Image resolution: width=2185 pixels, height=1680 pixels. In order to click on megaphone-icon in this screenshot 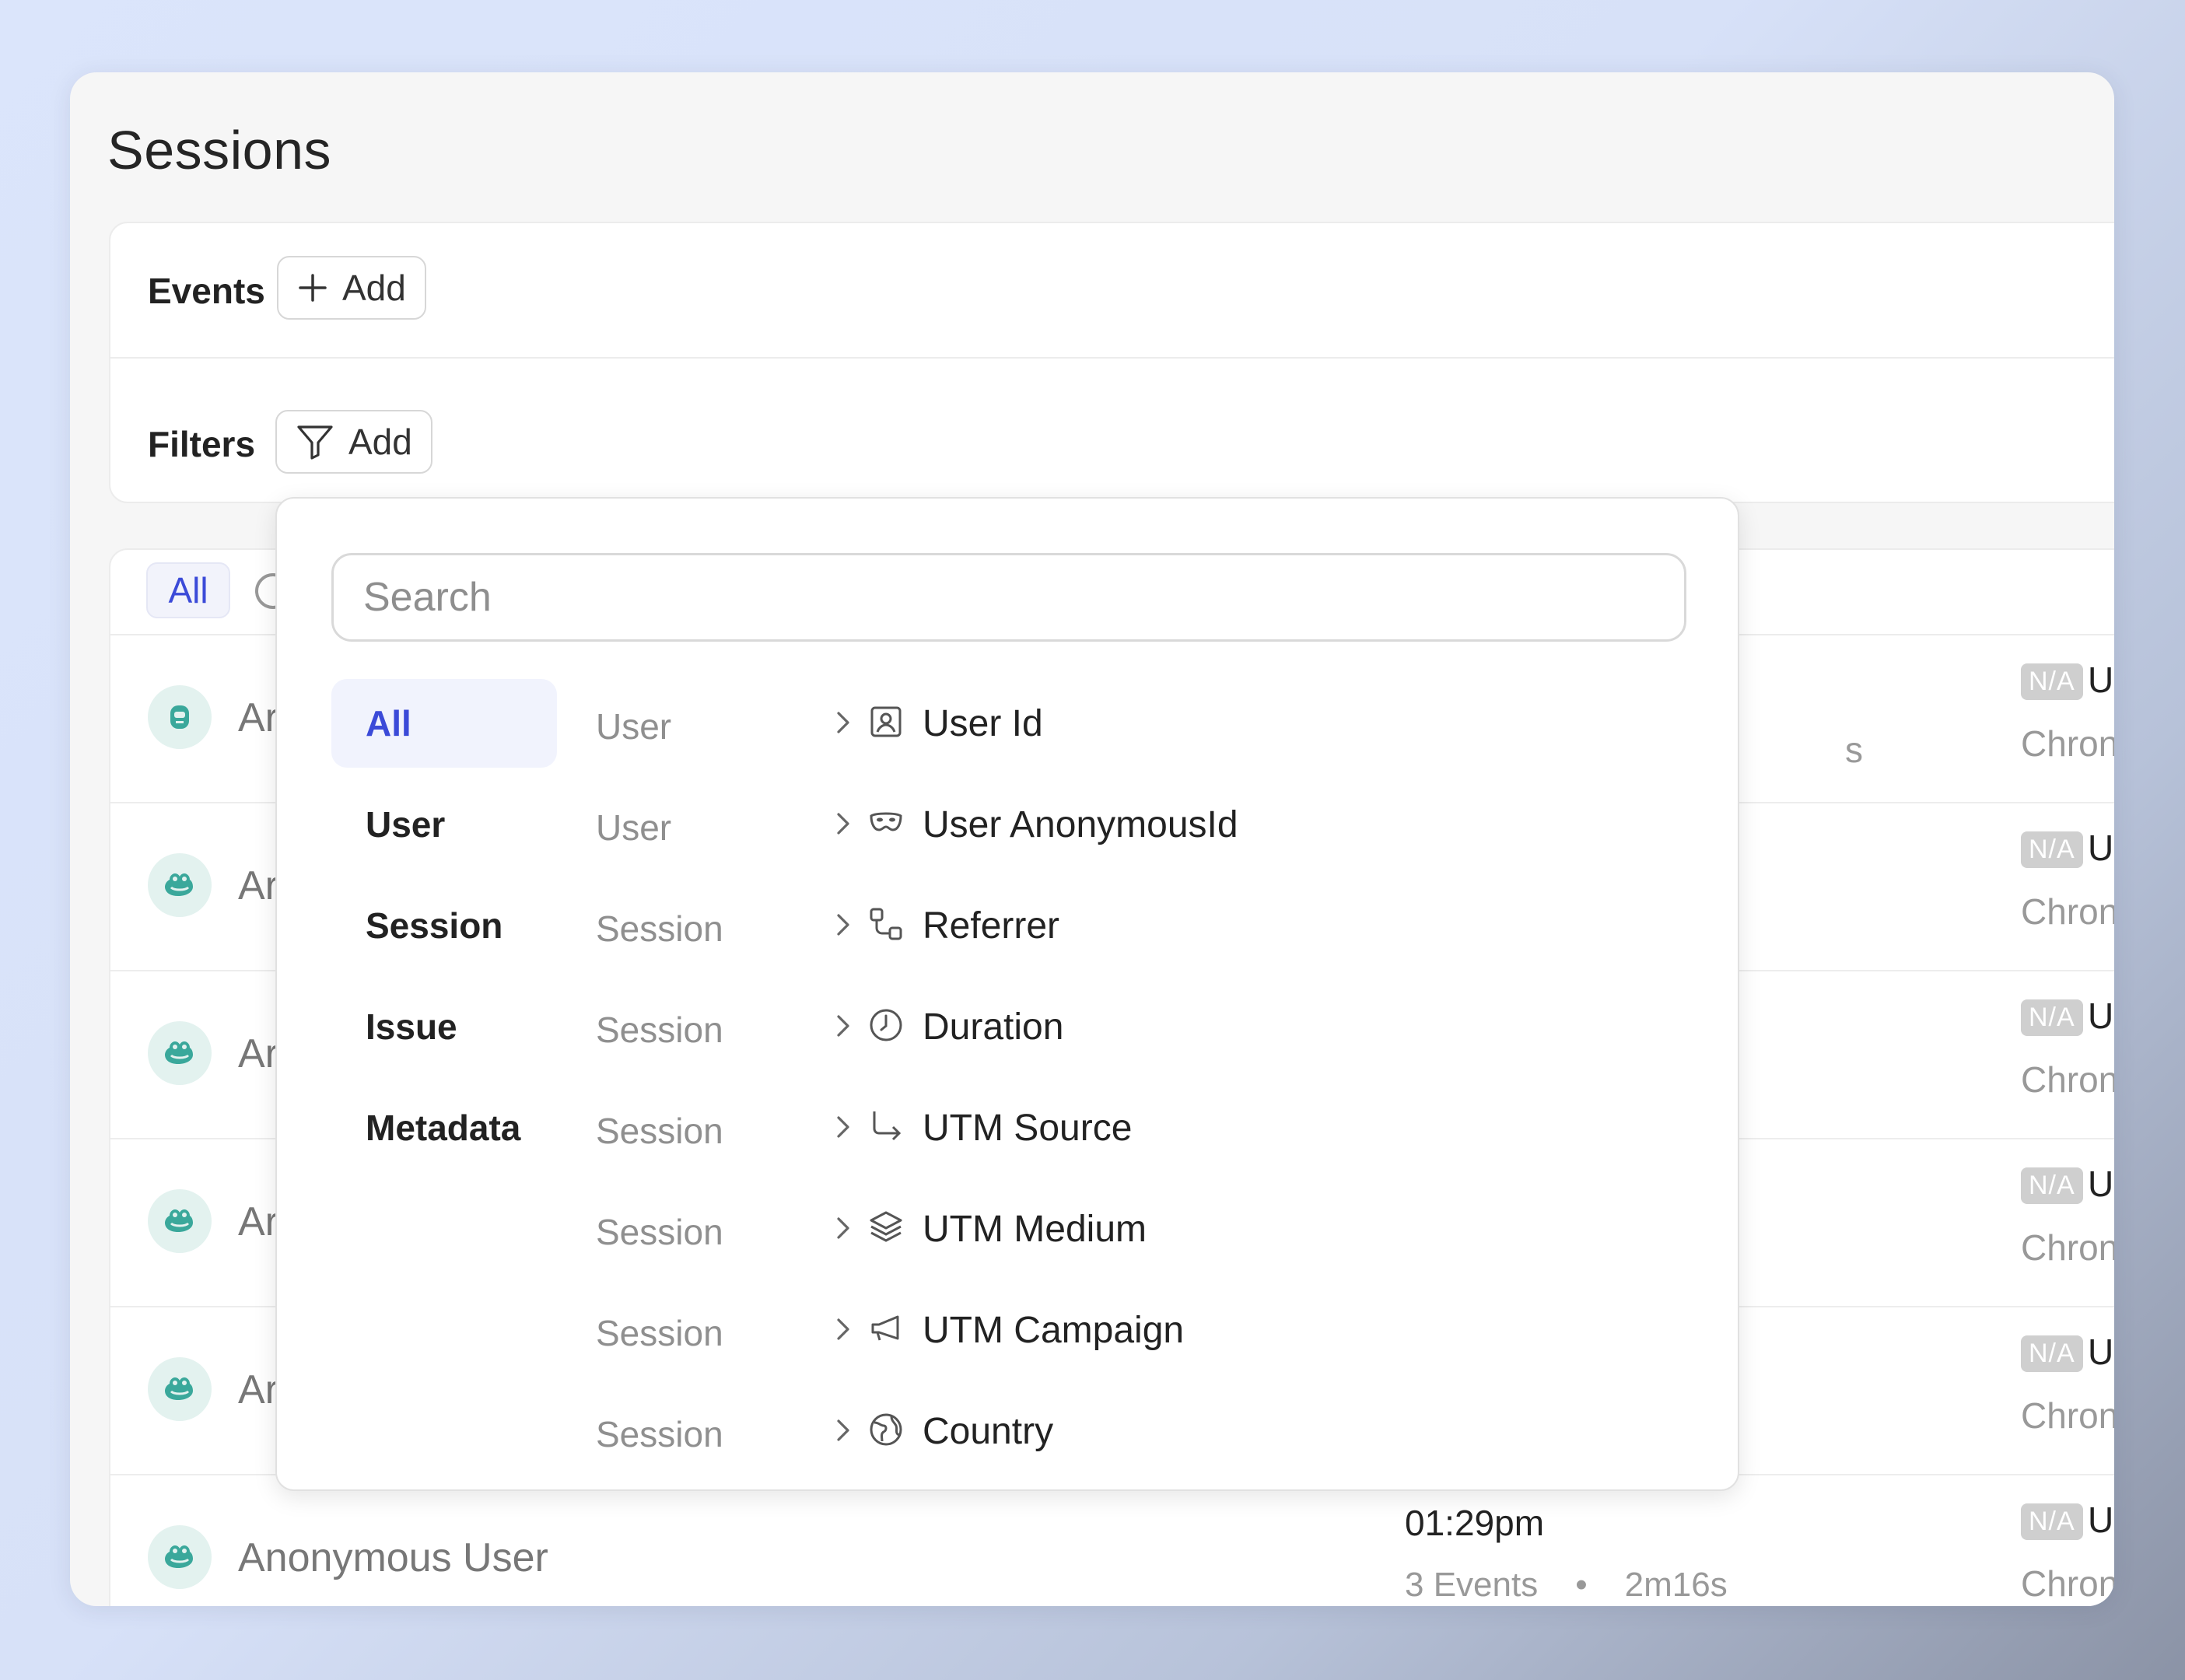, I will do `click(885, 1328)`.